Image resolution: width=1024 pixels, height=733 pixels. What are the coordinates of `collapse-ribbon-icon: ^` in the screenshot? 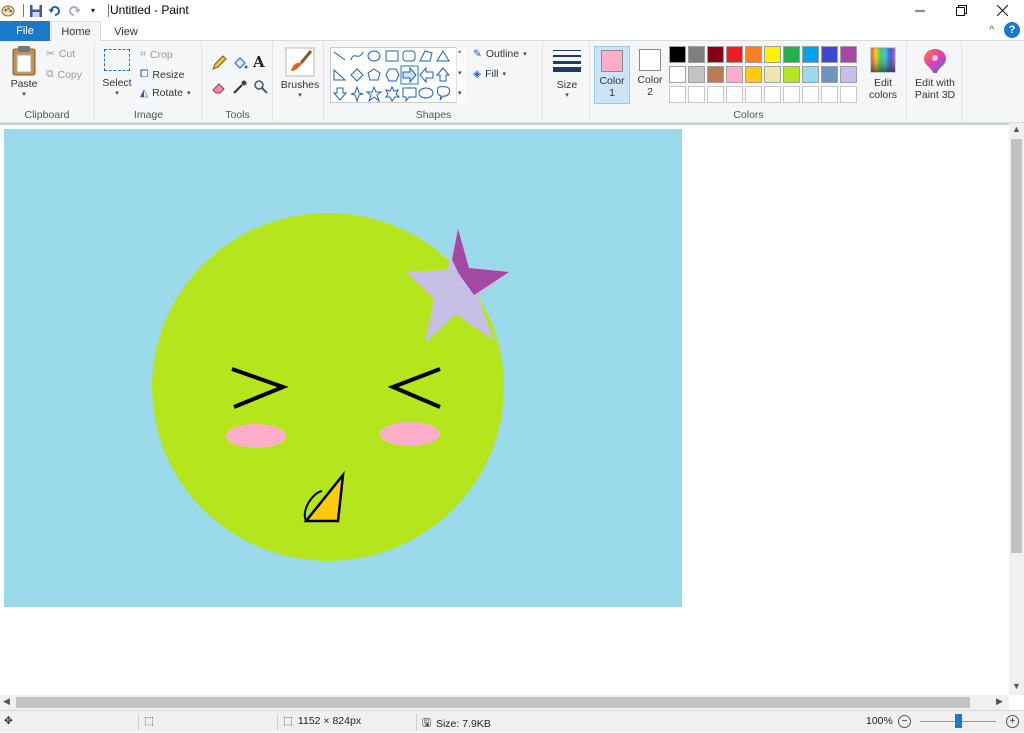 It's located at (991, 30).